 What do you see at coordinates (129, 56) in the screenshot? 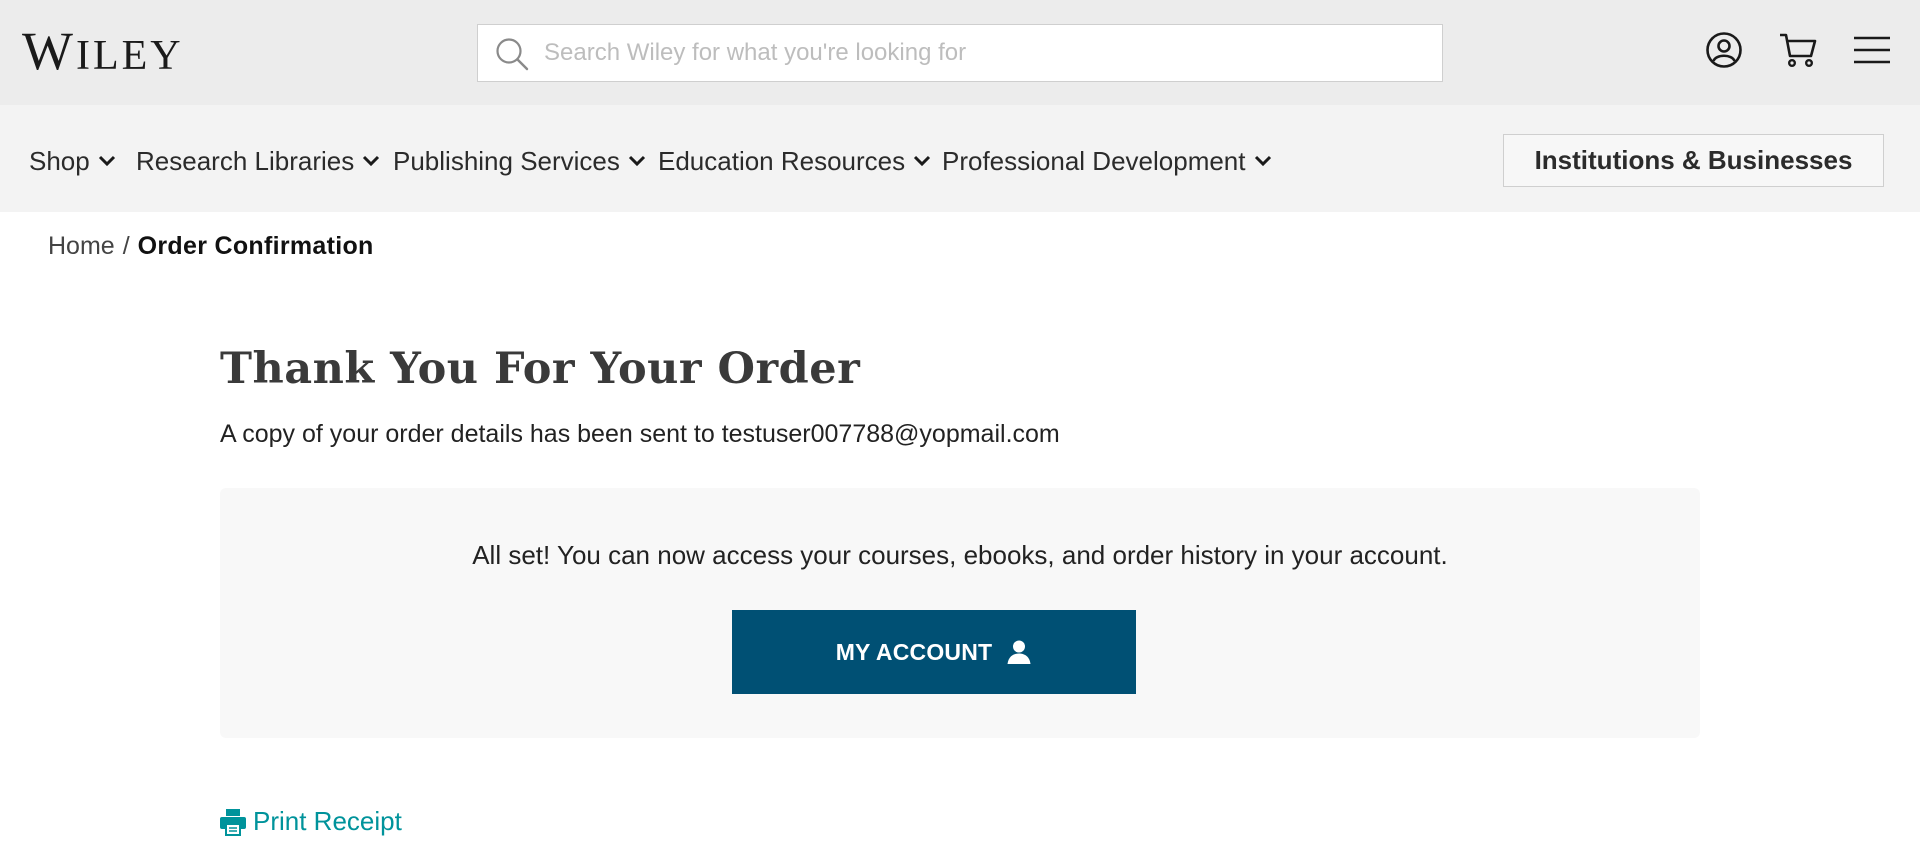
I see `logo-letters: ILEY` at bounding box center [129, 56].